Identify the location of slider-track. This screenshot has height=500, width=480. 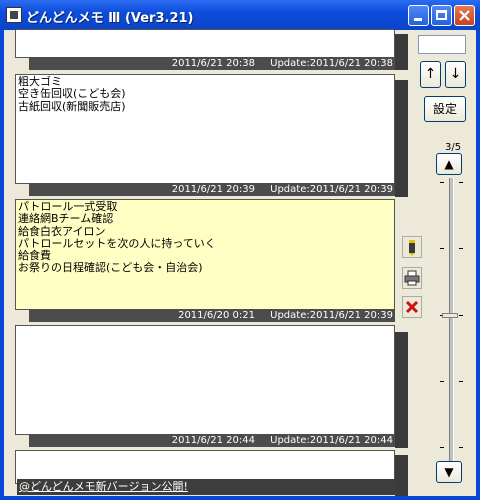
(451, 328).